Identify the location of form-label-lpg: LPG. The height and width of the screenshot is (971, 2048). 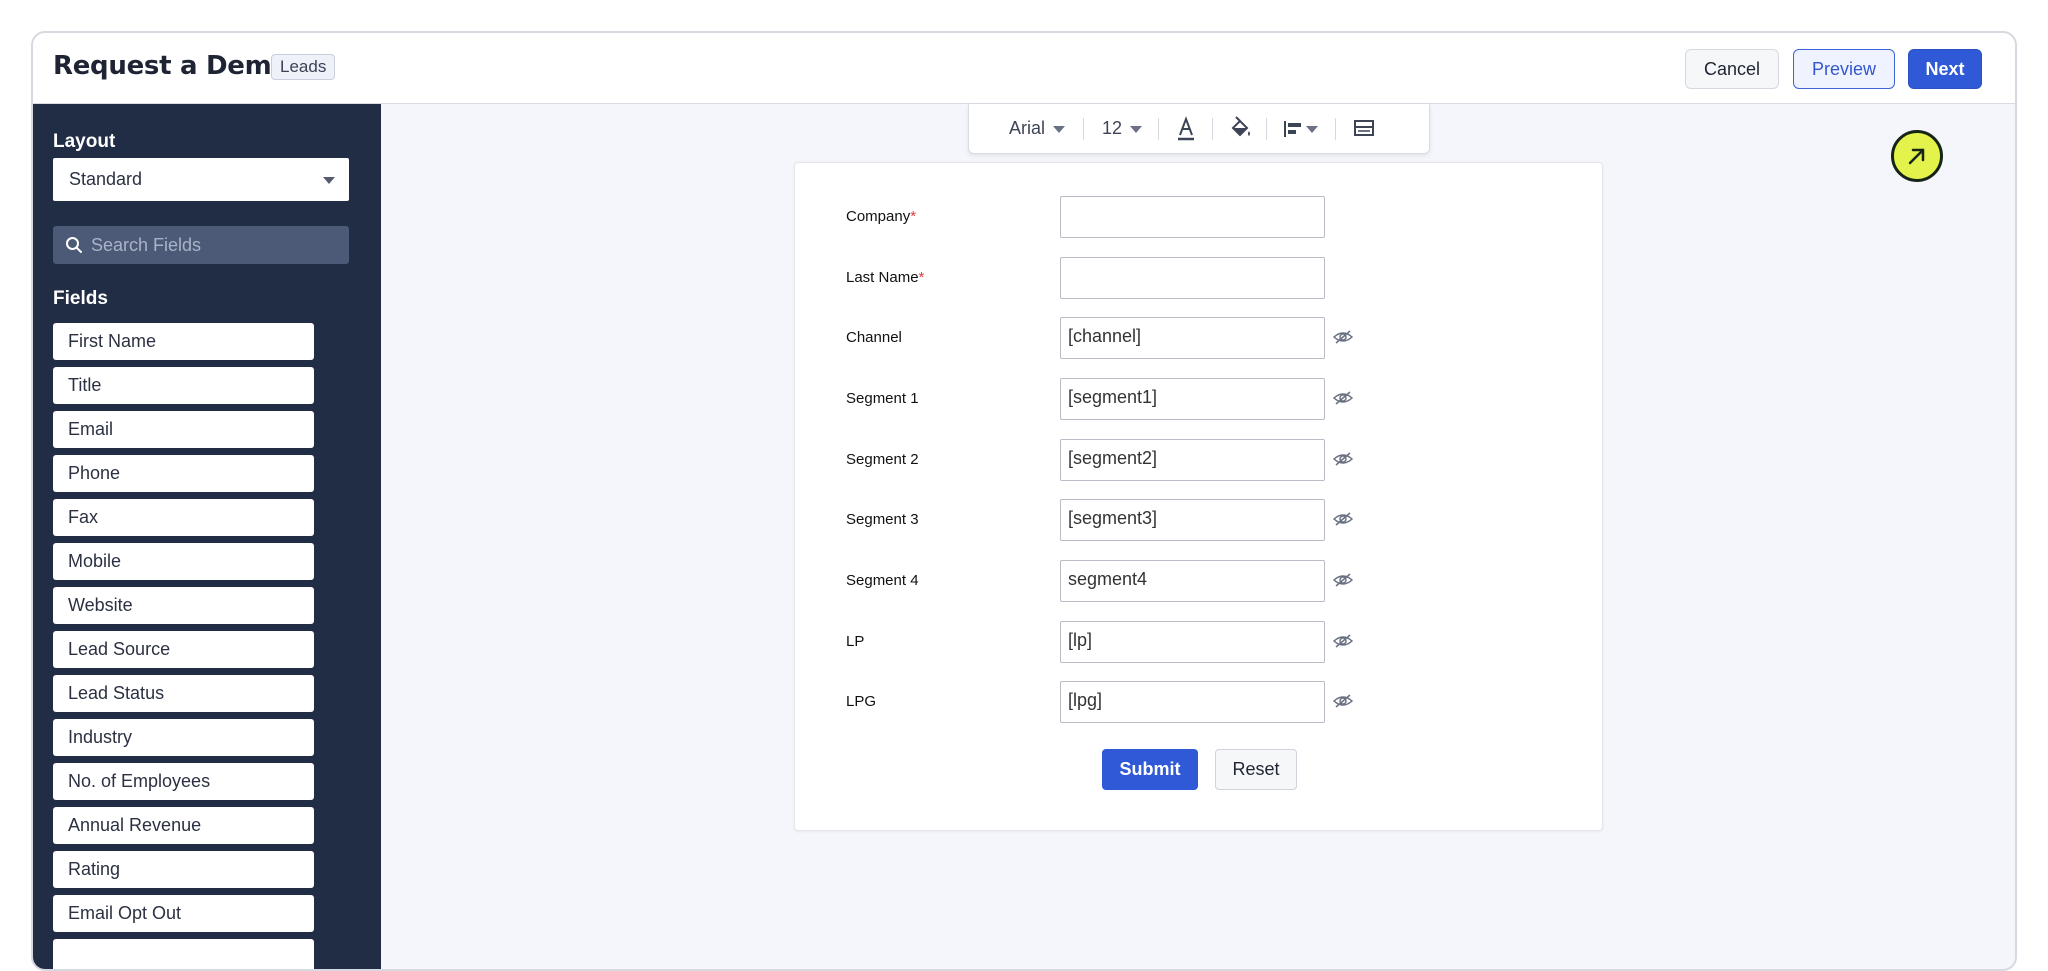
(861, 701).